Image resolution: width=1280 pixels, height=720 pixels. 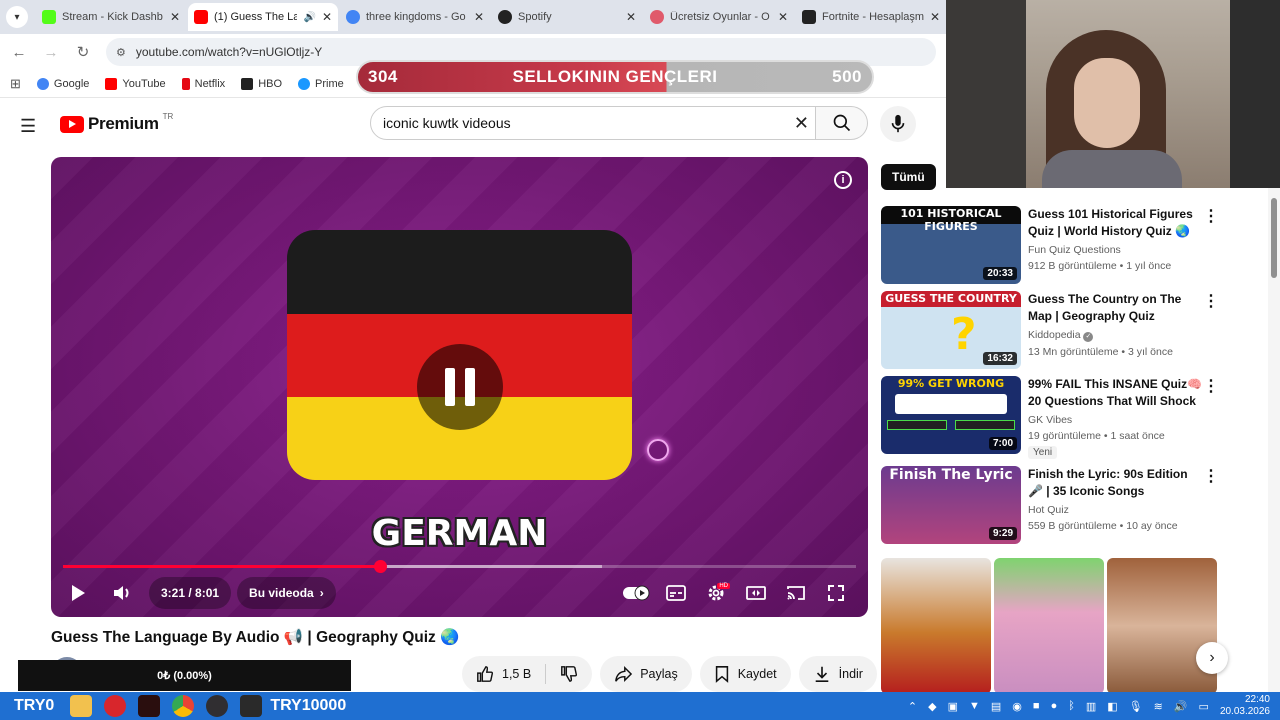 What do you see at coordinates (261, 83) in the screenshot?
I see `bookmark-hbo: HBO` at bounding box center [261, 83].